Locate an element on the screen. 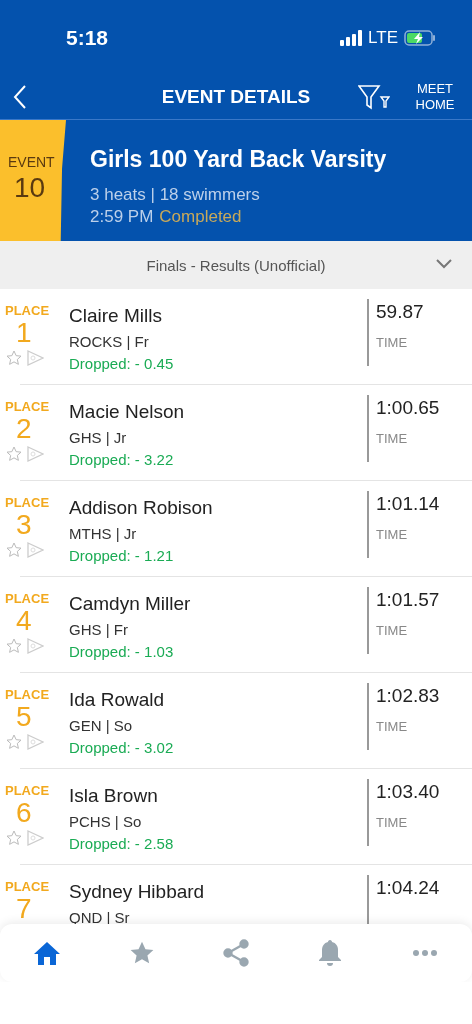 The width and height of the screenshot is (472, 1024). section-header: Finals - Results (Unofficial) is located at coordinates (236, 265).